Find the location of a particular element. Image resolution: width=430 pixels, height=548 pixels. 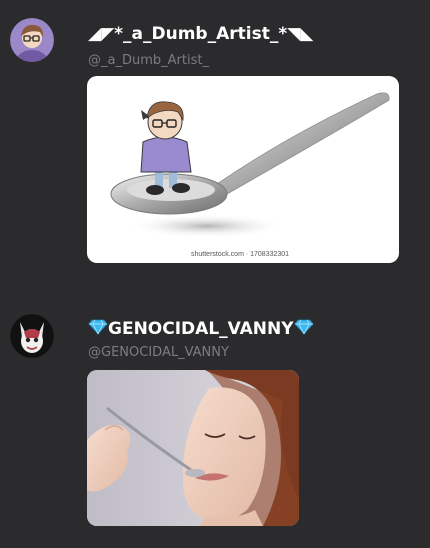

author-name-text: GENOCIDAL_VANNY is located at coordinates (201, 329).